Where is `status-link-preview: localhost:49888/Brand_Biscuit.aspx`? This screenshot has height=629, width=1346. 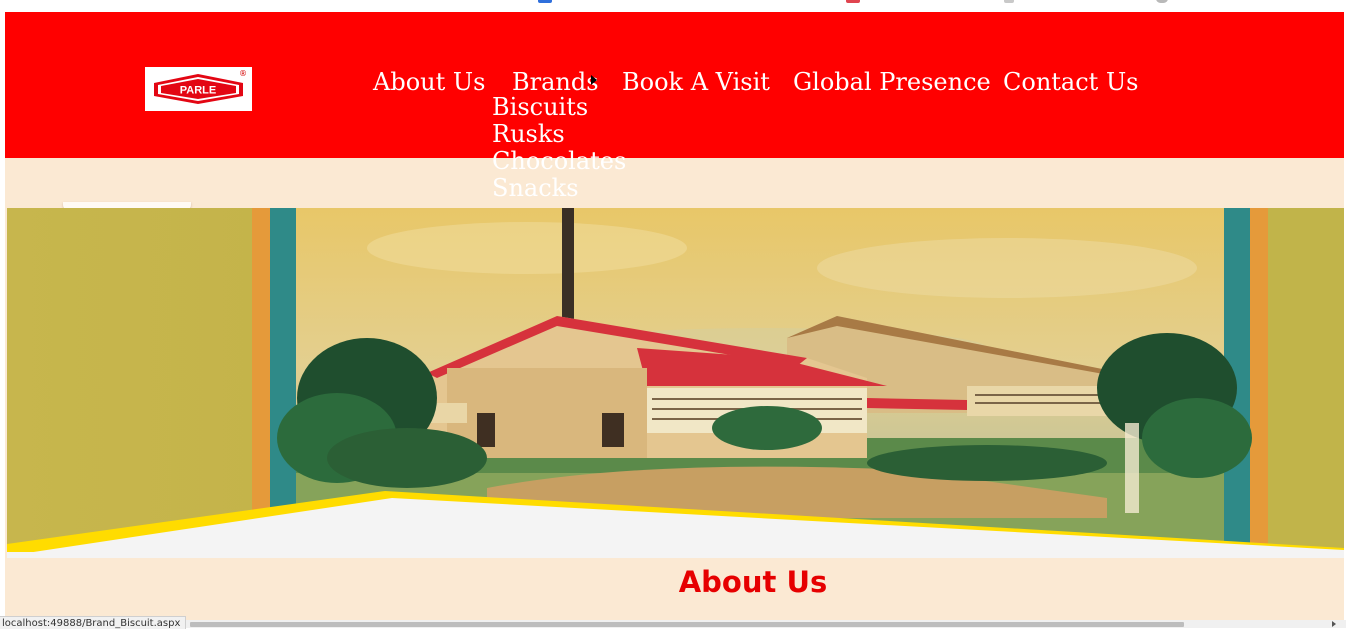 status-link-preview: localhost:49888/Brand_Biscuit.aspx is located at coordinates (93, 622).